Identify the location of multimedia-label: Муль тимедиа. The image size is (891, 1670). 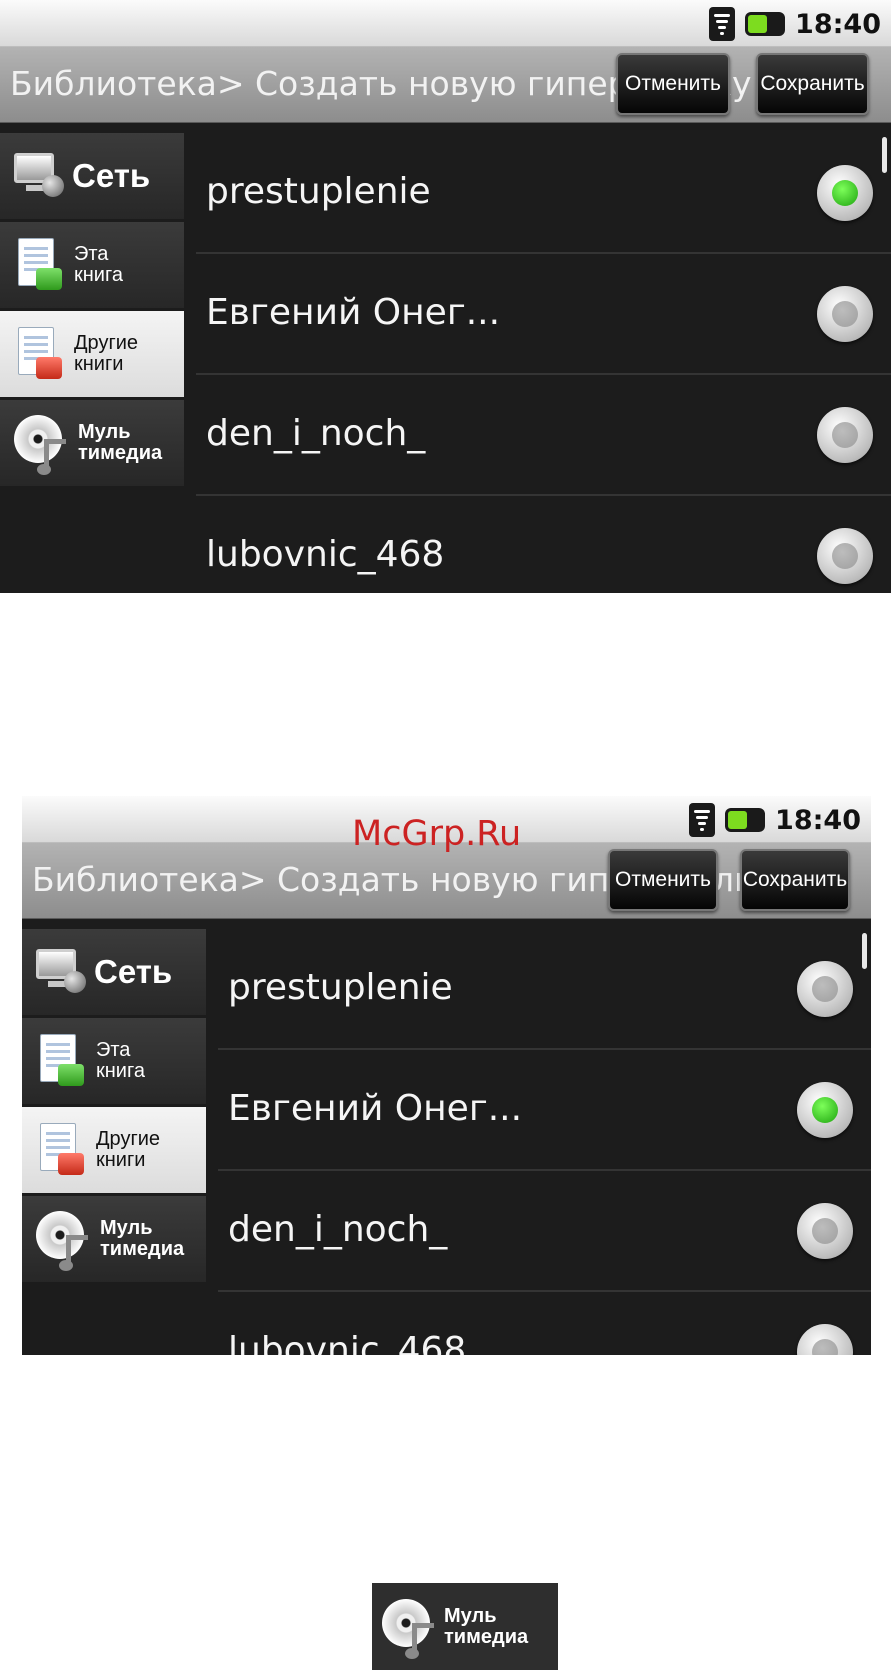
(486, 1626).